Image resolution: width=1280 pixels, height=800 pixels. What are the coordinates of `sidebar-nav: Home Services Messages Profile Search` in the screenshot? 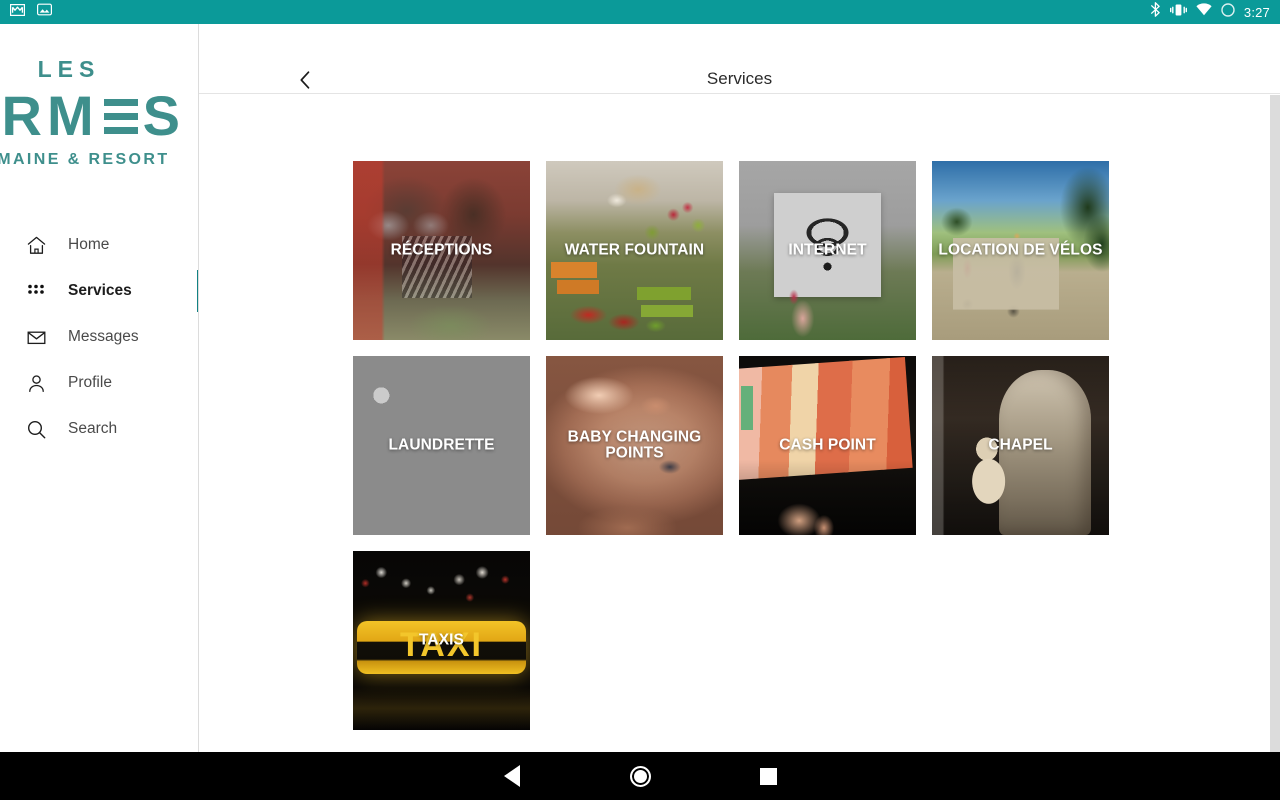 It's located at (99, 337).